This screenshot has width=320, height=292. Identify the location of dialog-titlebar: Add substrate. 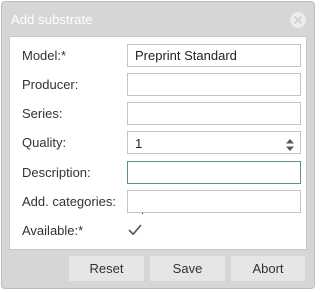
(158, 19).